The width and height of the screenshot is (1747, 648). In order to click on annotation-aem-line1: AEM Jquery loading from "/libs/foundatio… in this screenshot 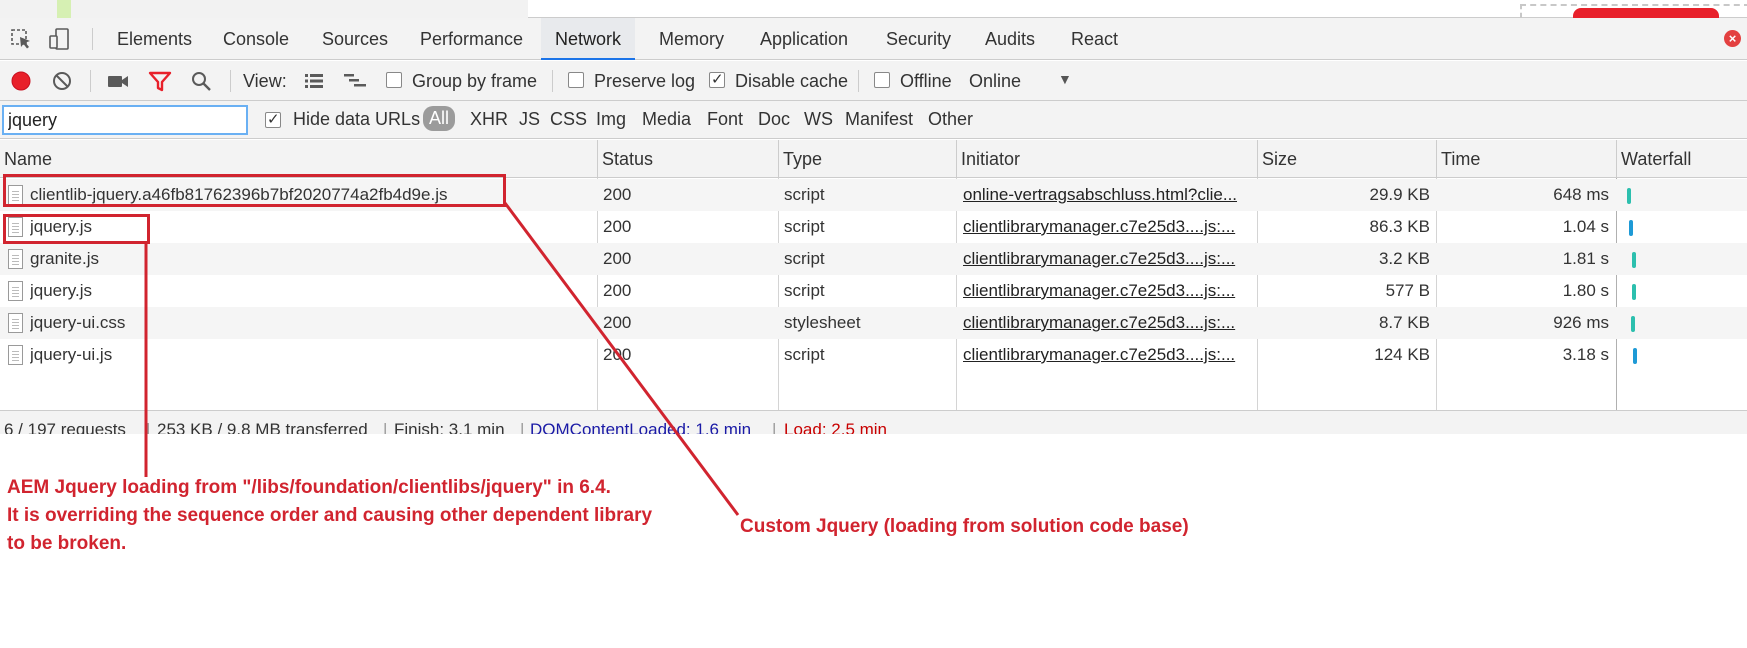, I will do `click(309, 487)`.